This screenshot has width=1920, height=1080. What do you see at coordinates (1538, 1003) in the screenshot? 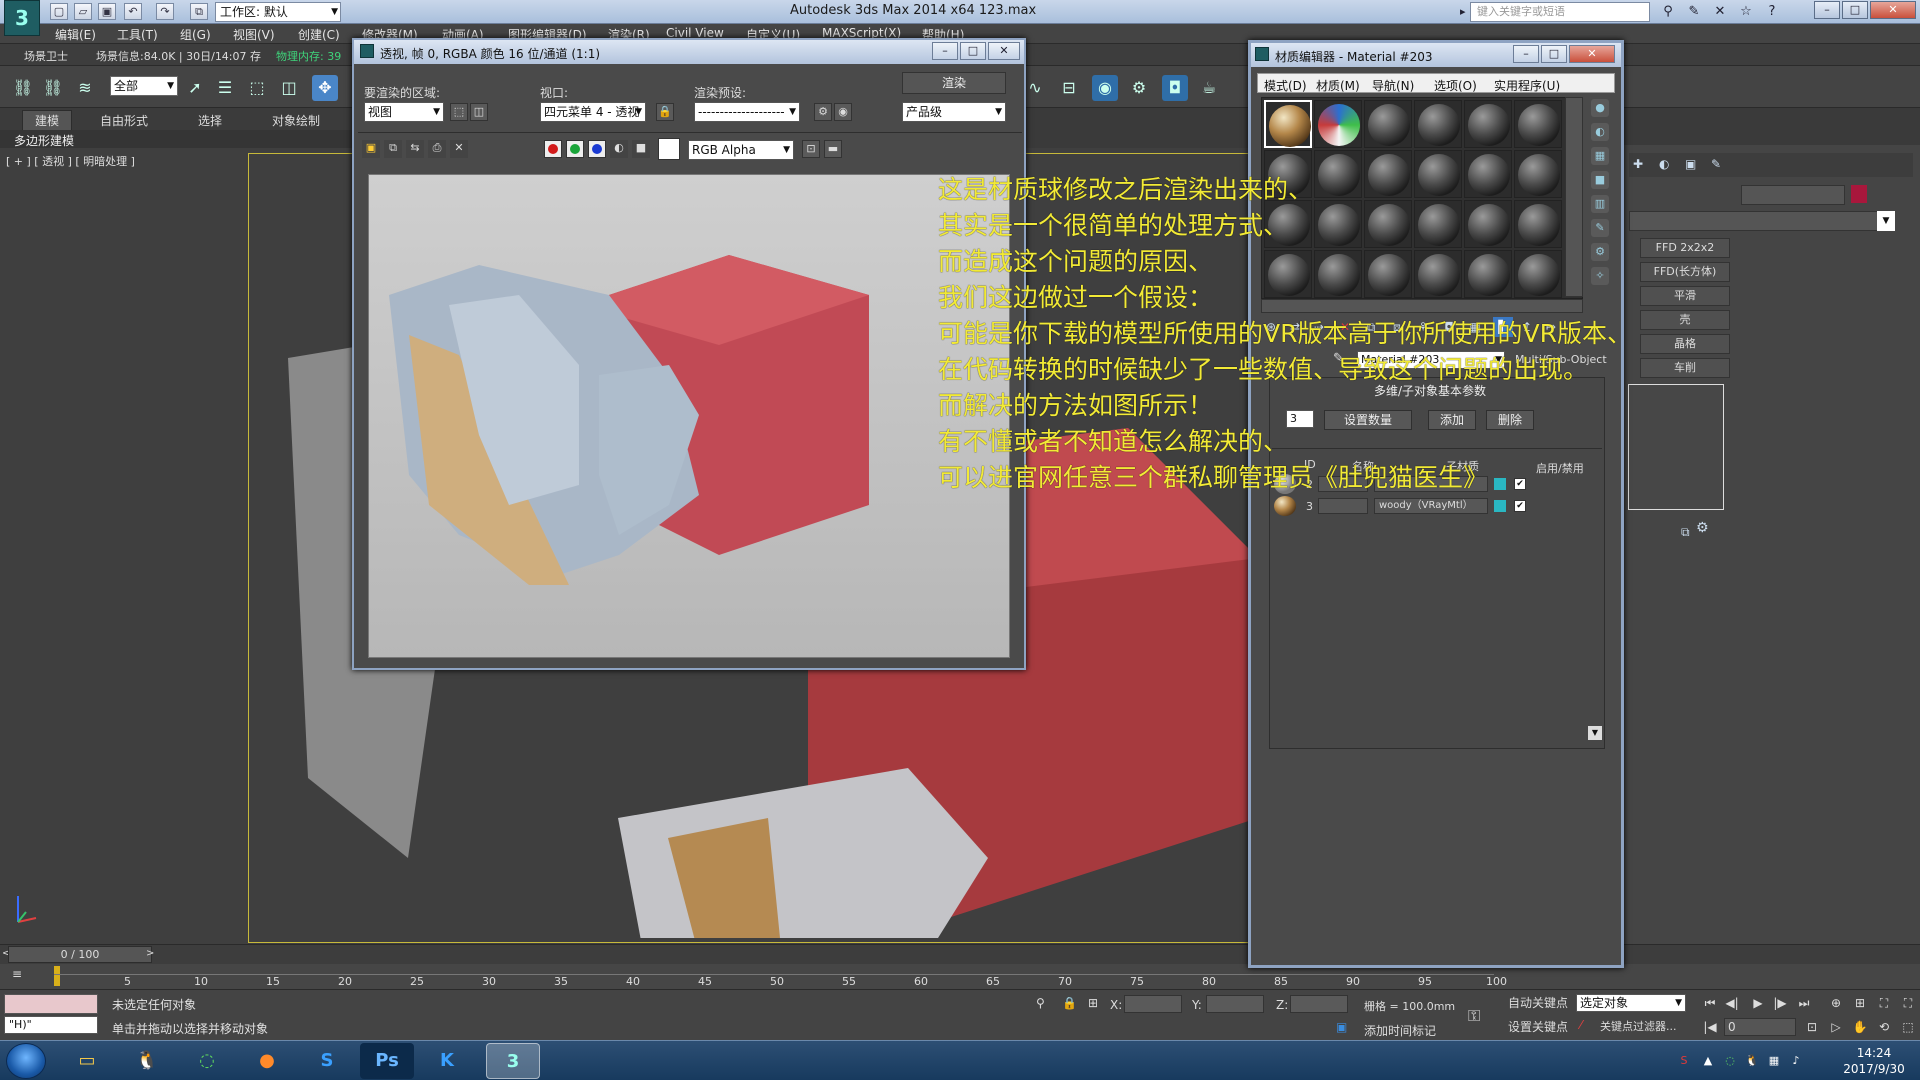
I see `auto-key-button: 自动关键点` at bounding box center [1538, 1003].